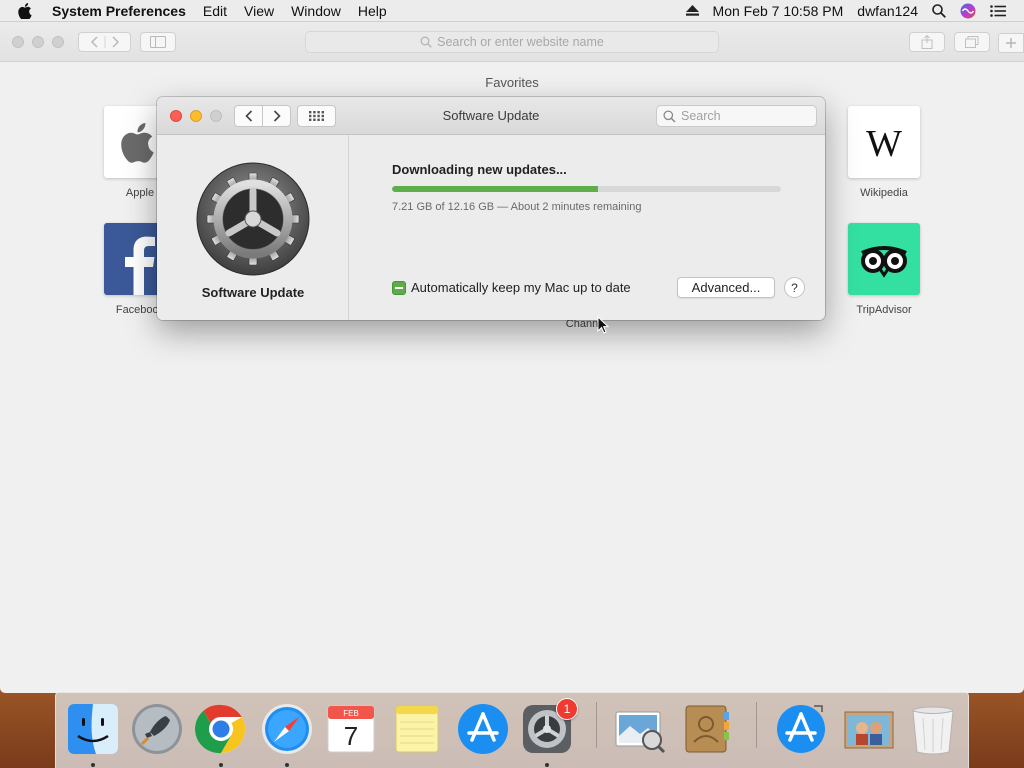  Describe the element at coordinates (221, 765) in the screenshot. I see `dock-chrome-running-dot` at that location.